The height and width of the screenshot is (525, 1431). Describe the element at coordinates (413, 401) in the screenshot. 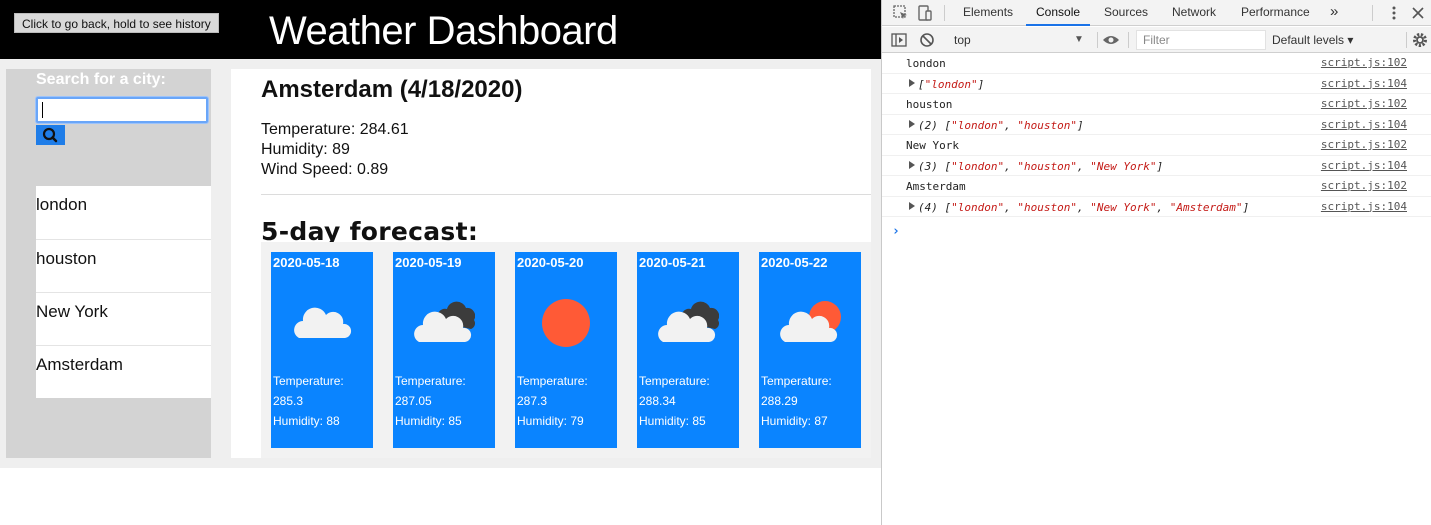

I see `forecast-temp: 287.05` at that location.